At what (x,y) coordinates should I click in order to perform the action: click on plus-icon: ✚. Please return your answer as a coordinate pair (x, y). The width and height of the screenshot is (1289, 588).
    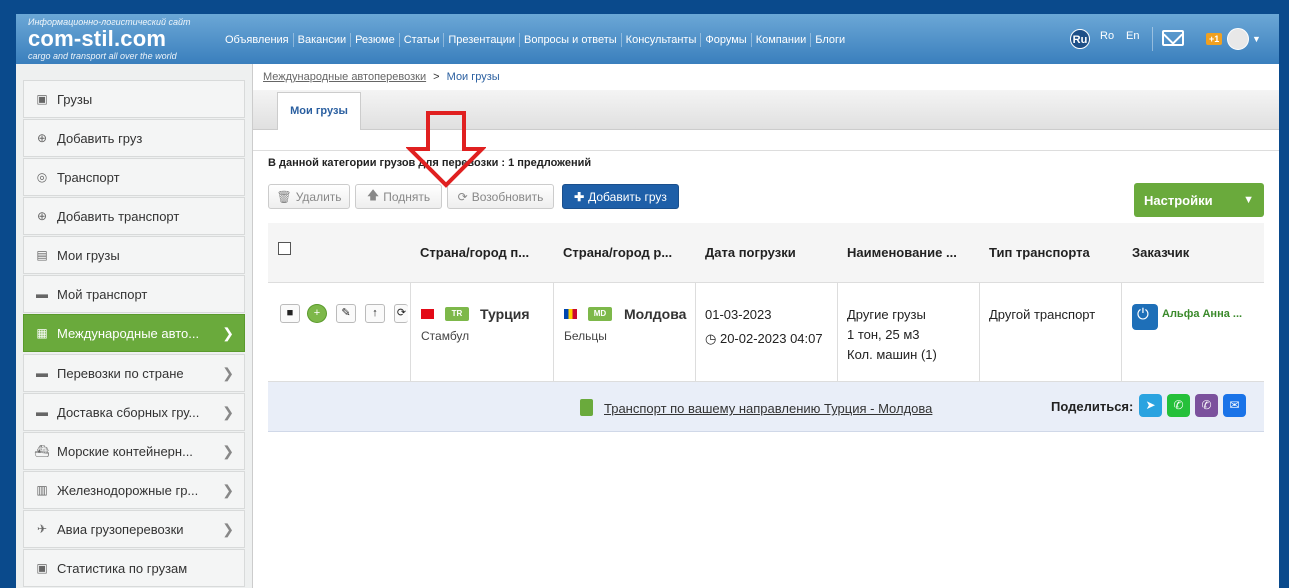
    Looking at the image, I should click on (579, 196).